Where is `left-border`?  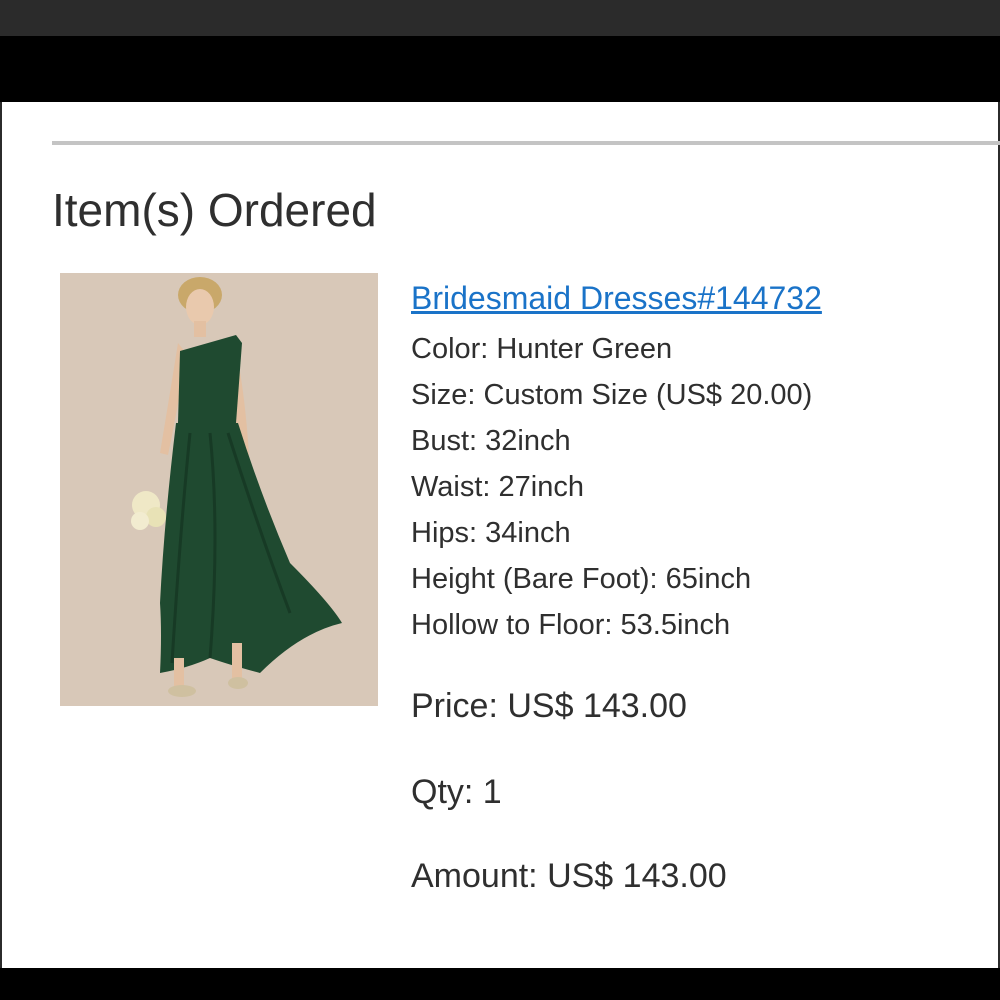
left-border is located at coordinates (1, 535).